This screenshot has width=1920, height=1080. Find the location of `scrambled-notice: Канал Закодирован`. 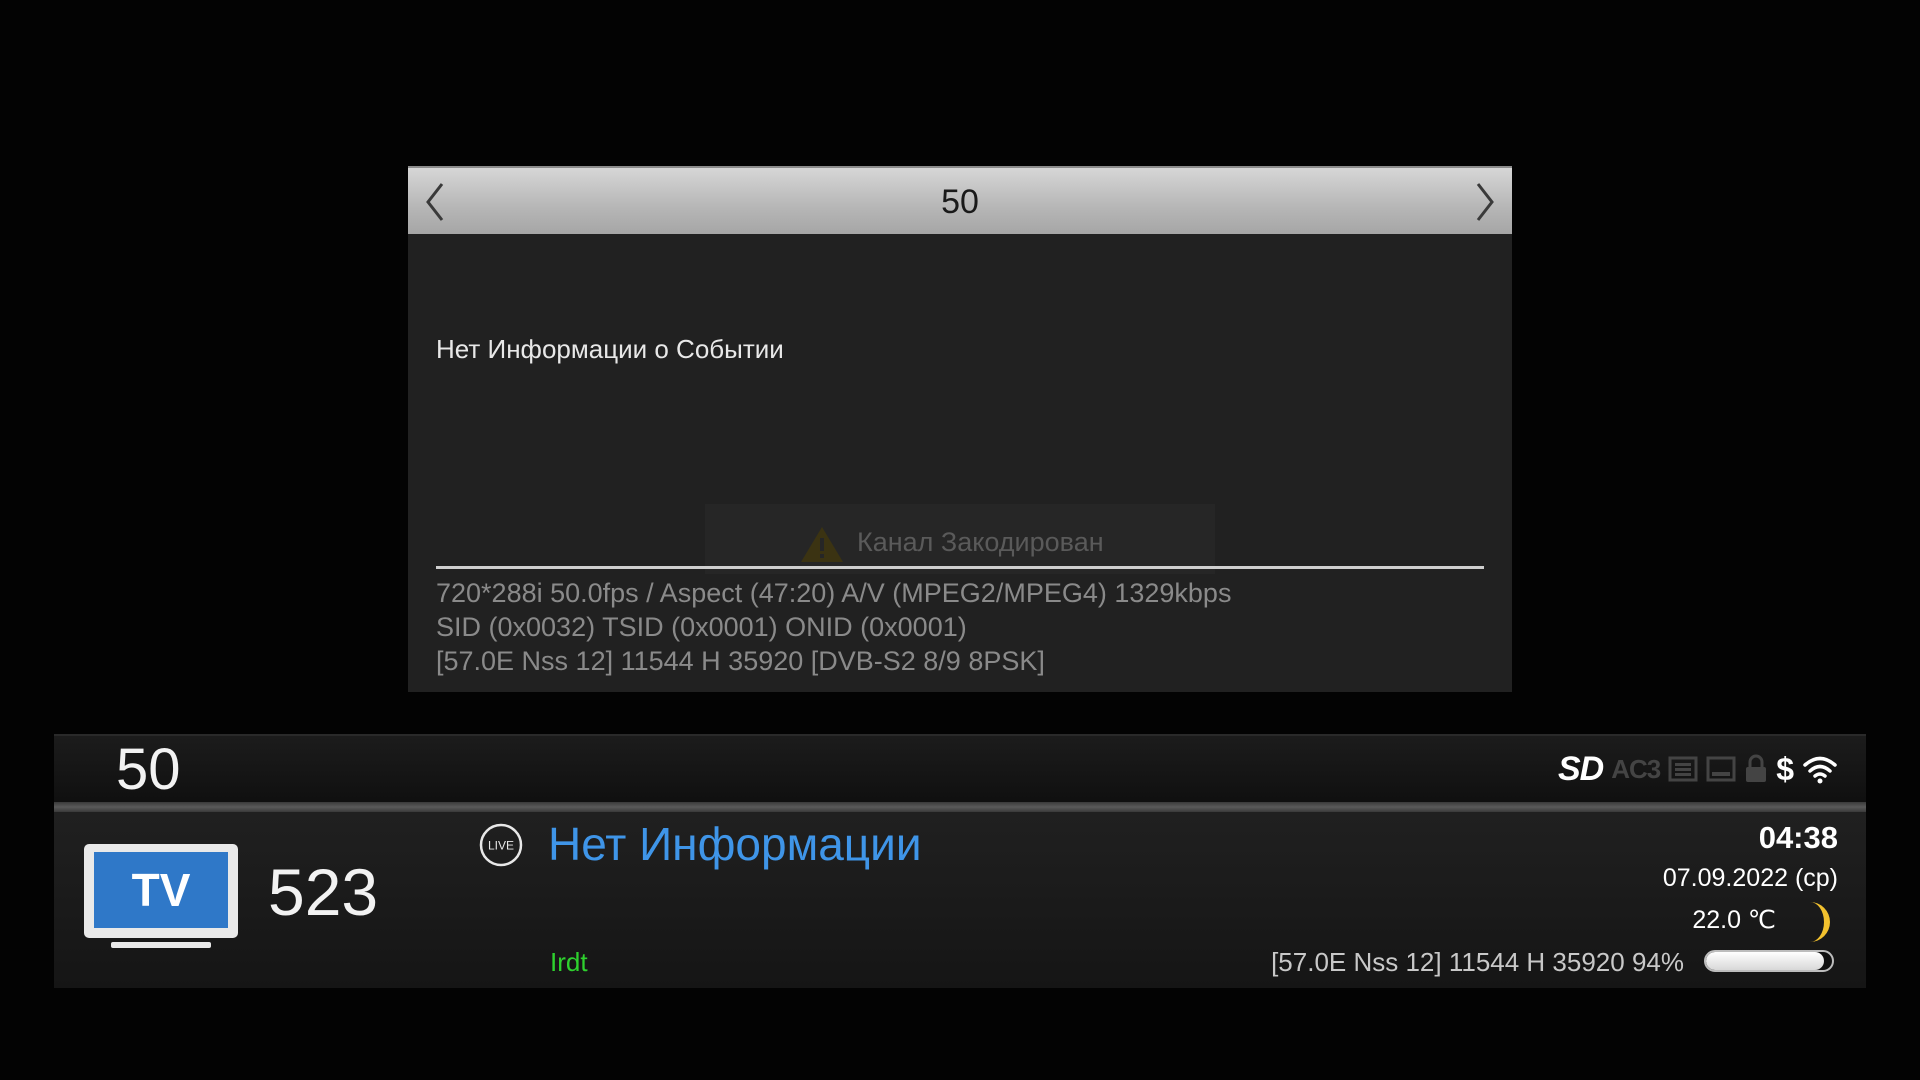

scrambled-notice: Канал Закодирован is located at coordinates (960, 539).